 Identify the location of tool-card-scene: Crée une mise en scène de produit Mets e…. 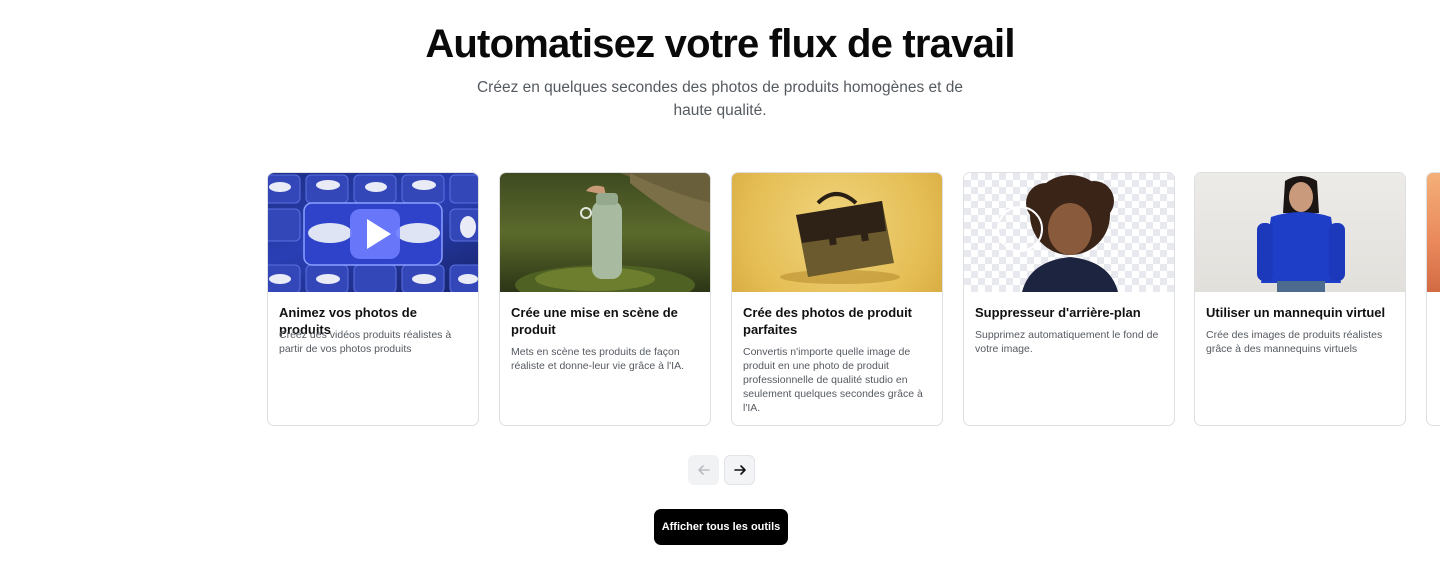
(605, 299).